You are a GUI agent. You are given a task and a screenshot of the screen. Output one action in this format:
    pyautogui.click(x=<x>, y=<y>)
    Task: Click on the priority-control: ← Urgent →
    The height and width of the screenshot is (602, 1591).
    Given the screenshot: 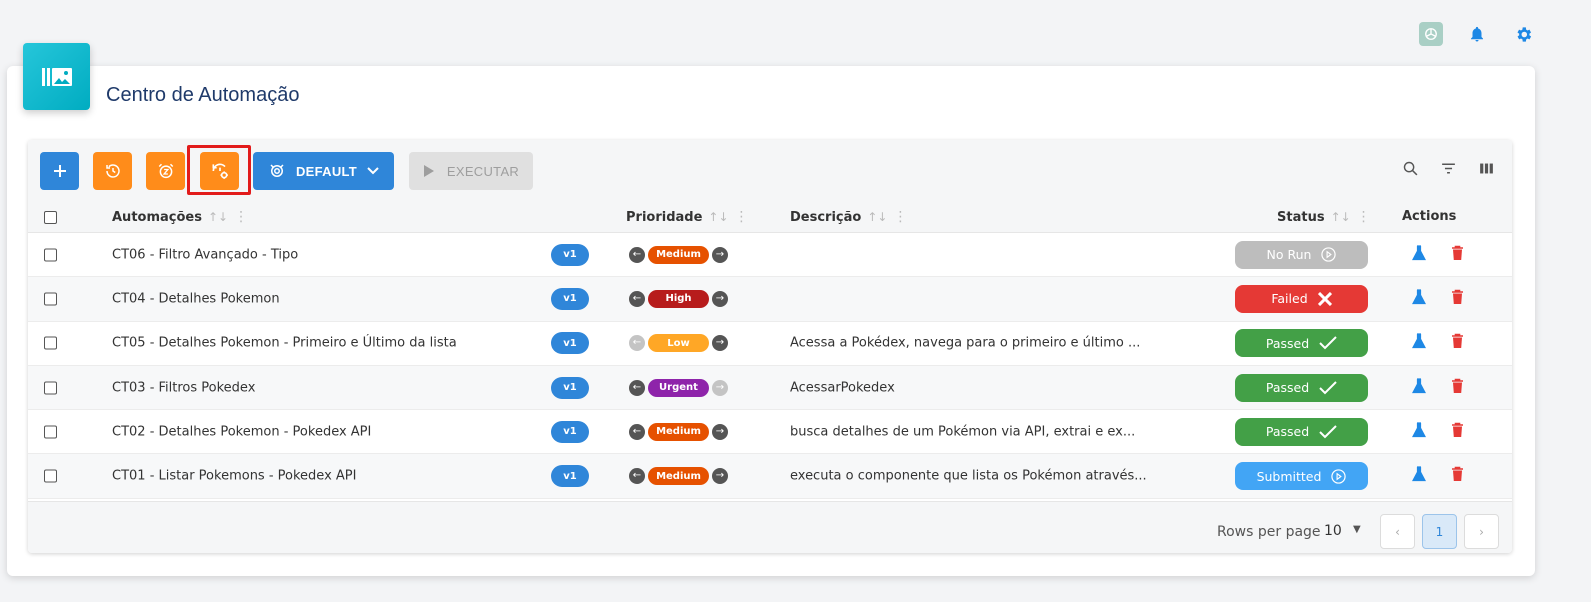 What is the action you would take?
    pyautogui.click(x=678, y=387)
    